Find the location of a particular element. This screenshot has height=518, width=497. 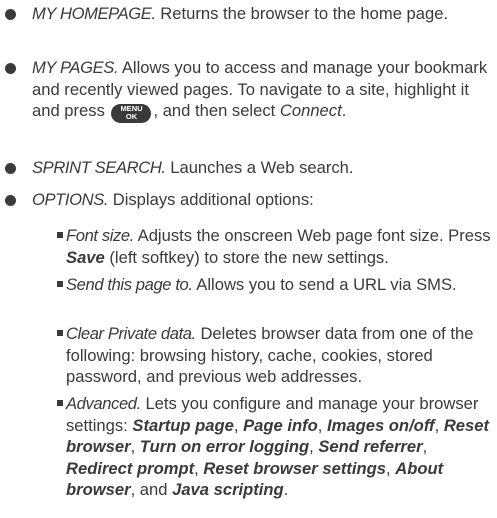

sub-item-term: Send this page to. is located at coordinates (129, 284).